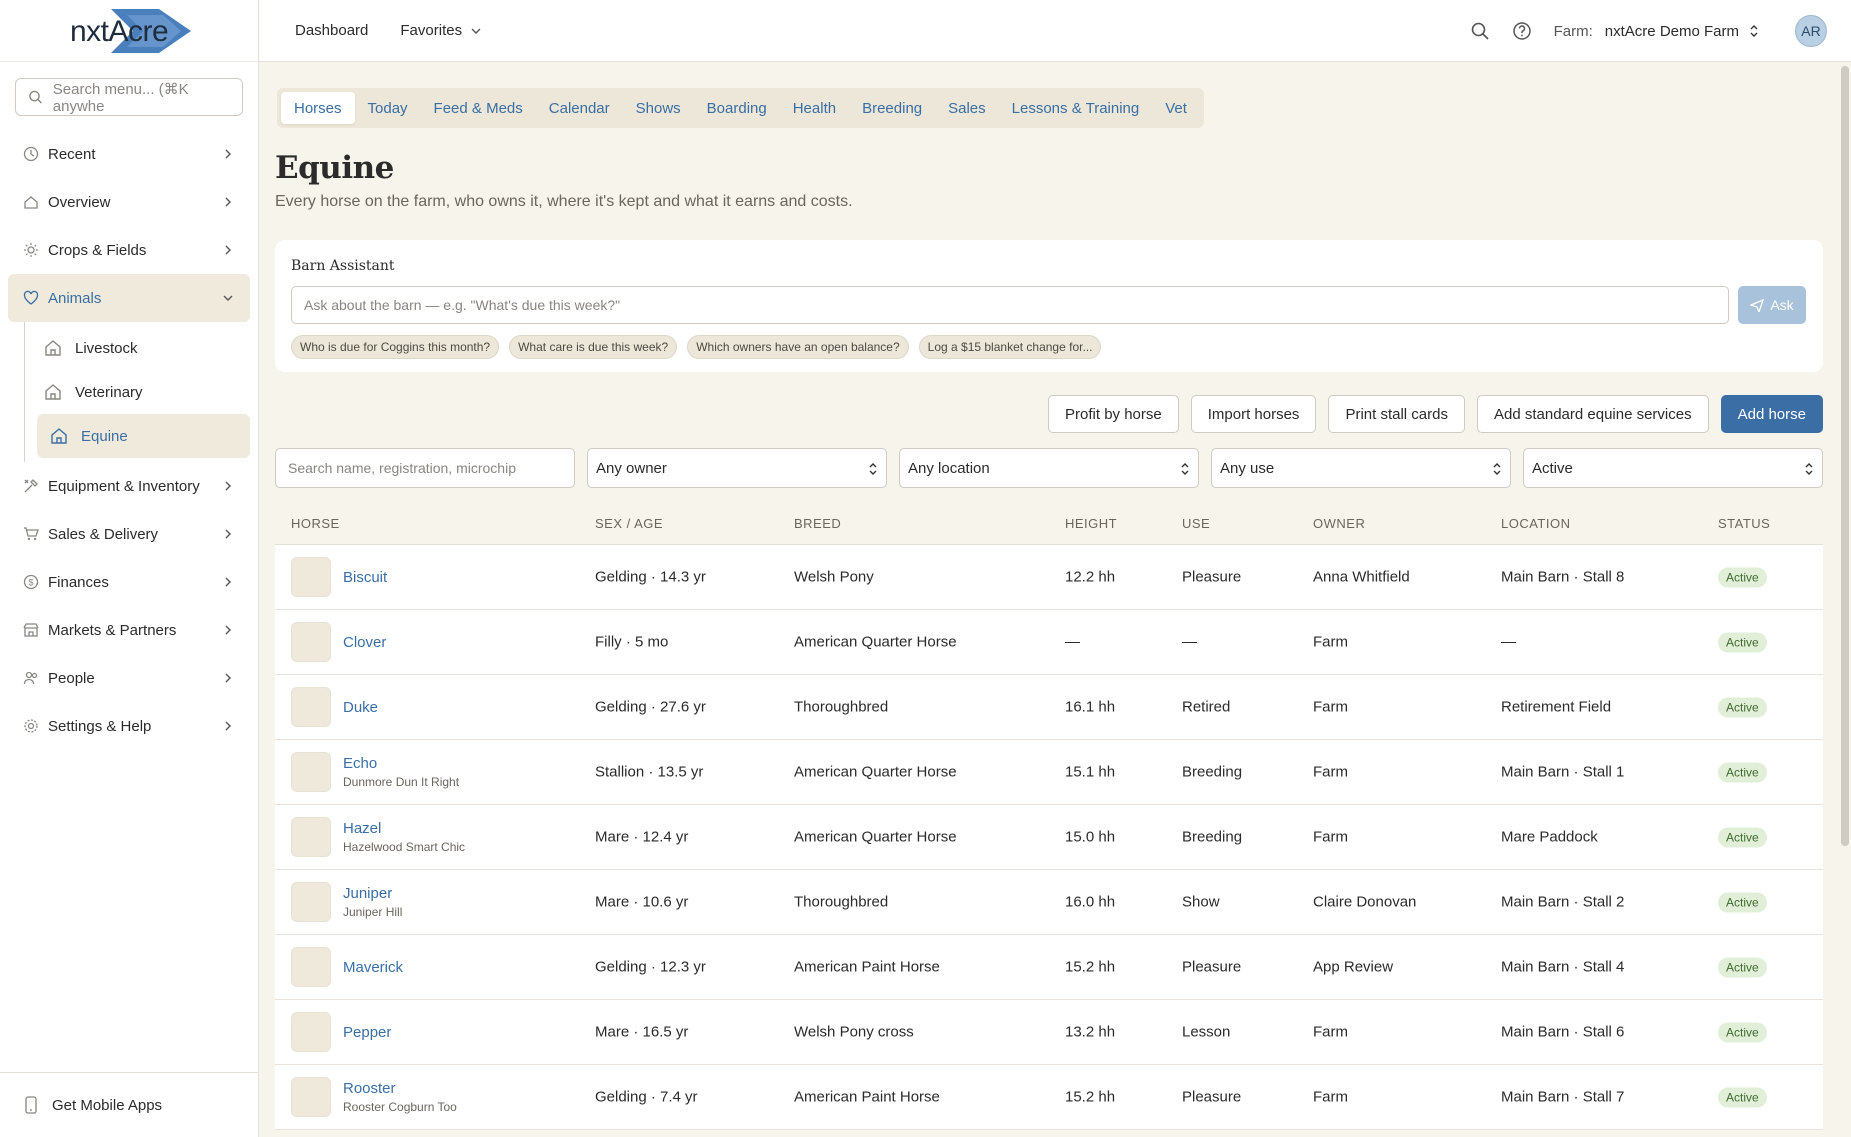 The height and width of the screenshot is (1137, 1851). Describe the element at coordinates (143, 436) in the screenshot. I see `sidebar-item-equine: Equine` at that location.